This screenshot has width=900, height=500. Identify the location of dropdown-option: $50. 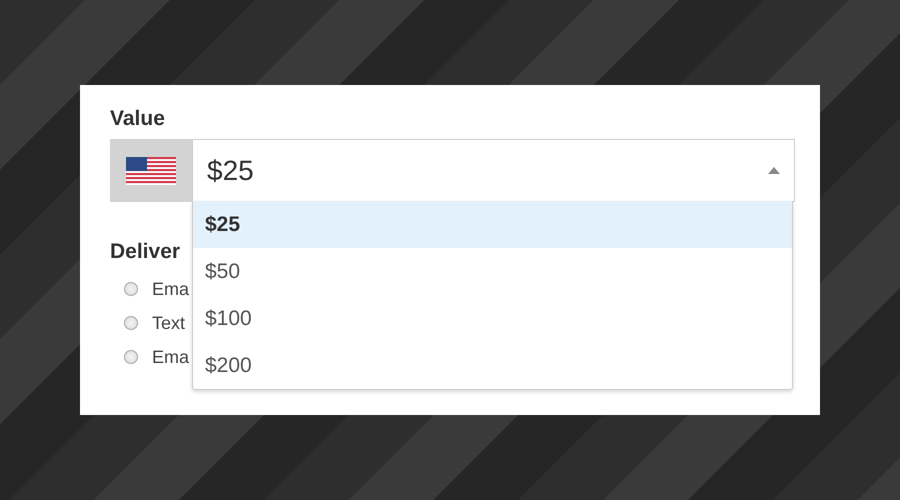
(492, 271).